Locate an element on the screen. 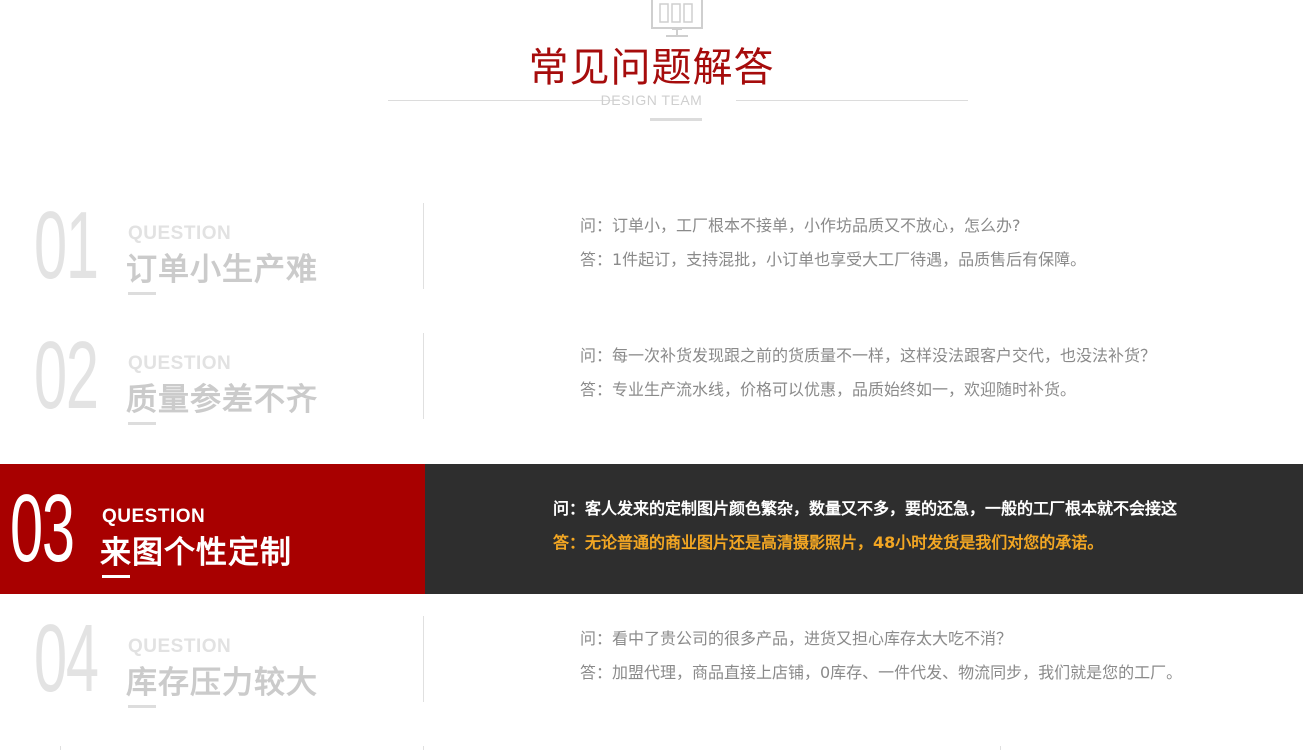 This screenshot has width=1303, height=750. faq-answer-text: 答：加盟代理，商品直接上店铺，0库存、一件代发、物流同步，我们就是您的工厂。 is located at coordinates (881, 672).